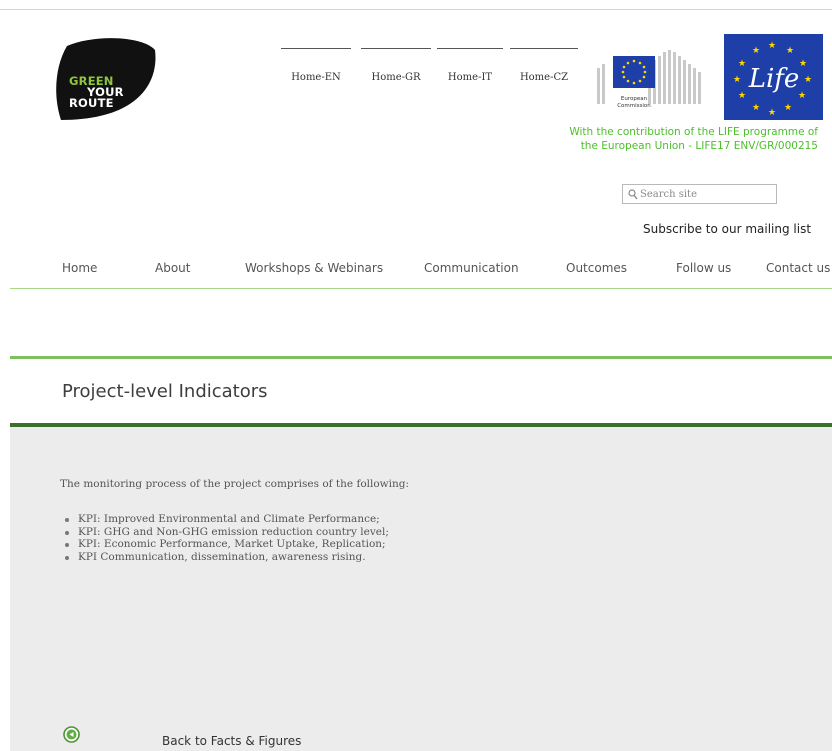  What do you see at coordinates (706, 194) in the screenshot?
I see `search-input` at bounding box center [706, 194].